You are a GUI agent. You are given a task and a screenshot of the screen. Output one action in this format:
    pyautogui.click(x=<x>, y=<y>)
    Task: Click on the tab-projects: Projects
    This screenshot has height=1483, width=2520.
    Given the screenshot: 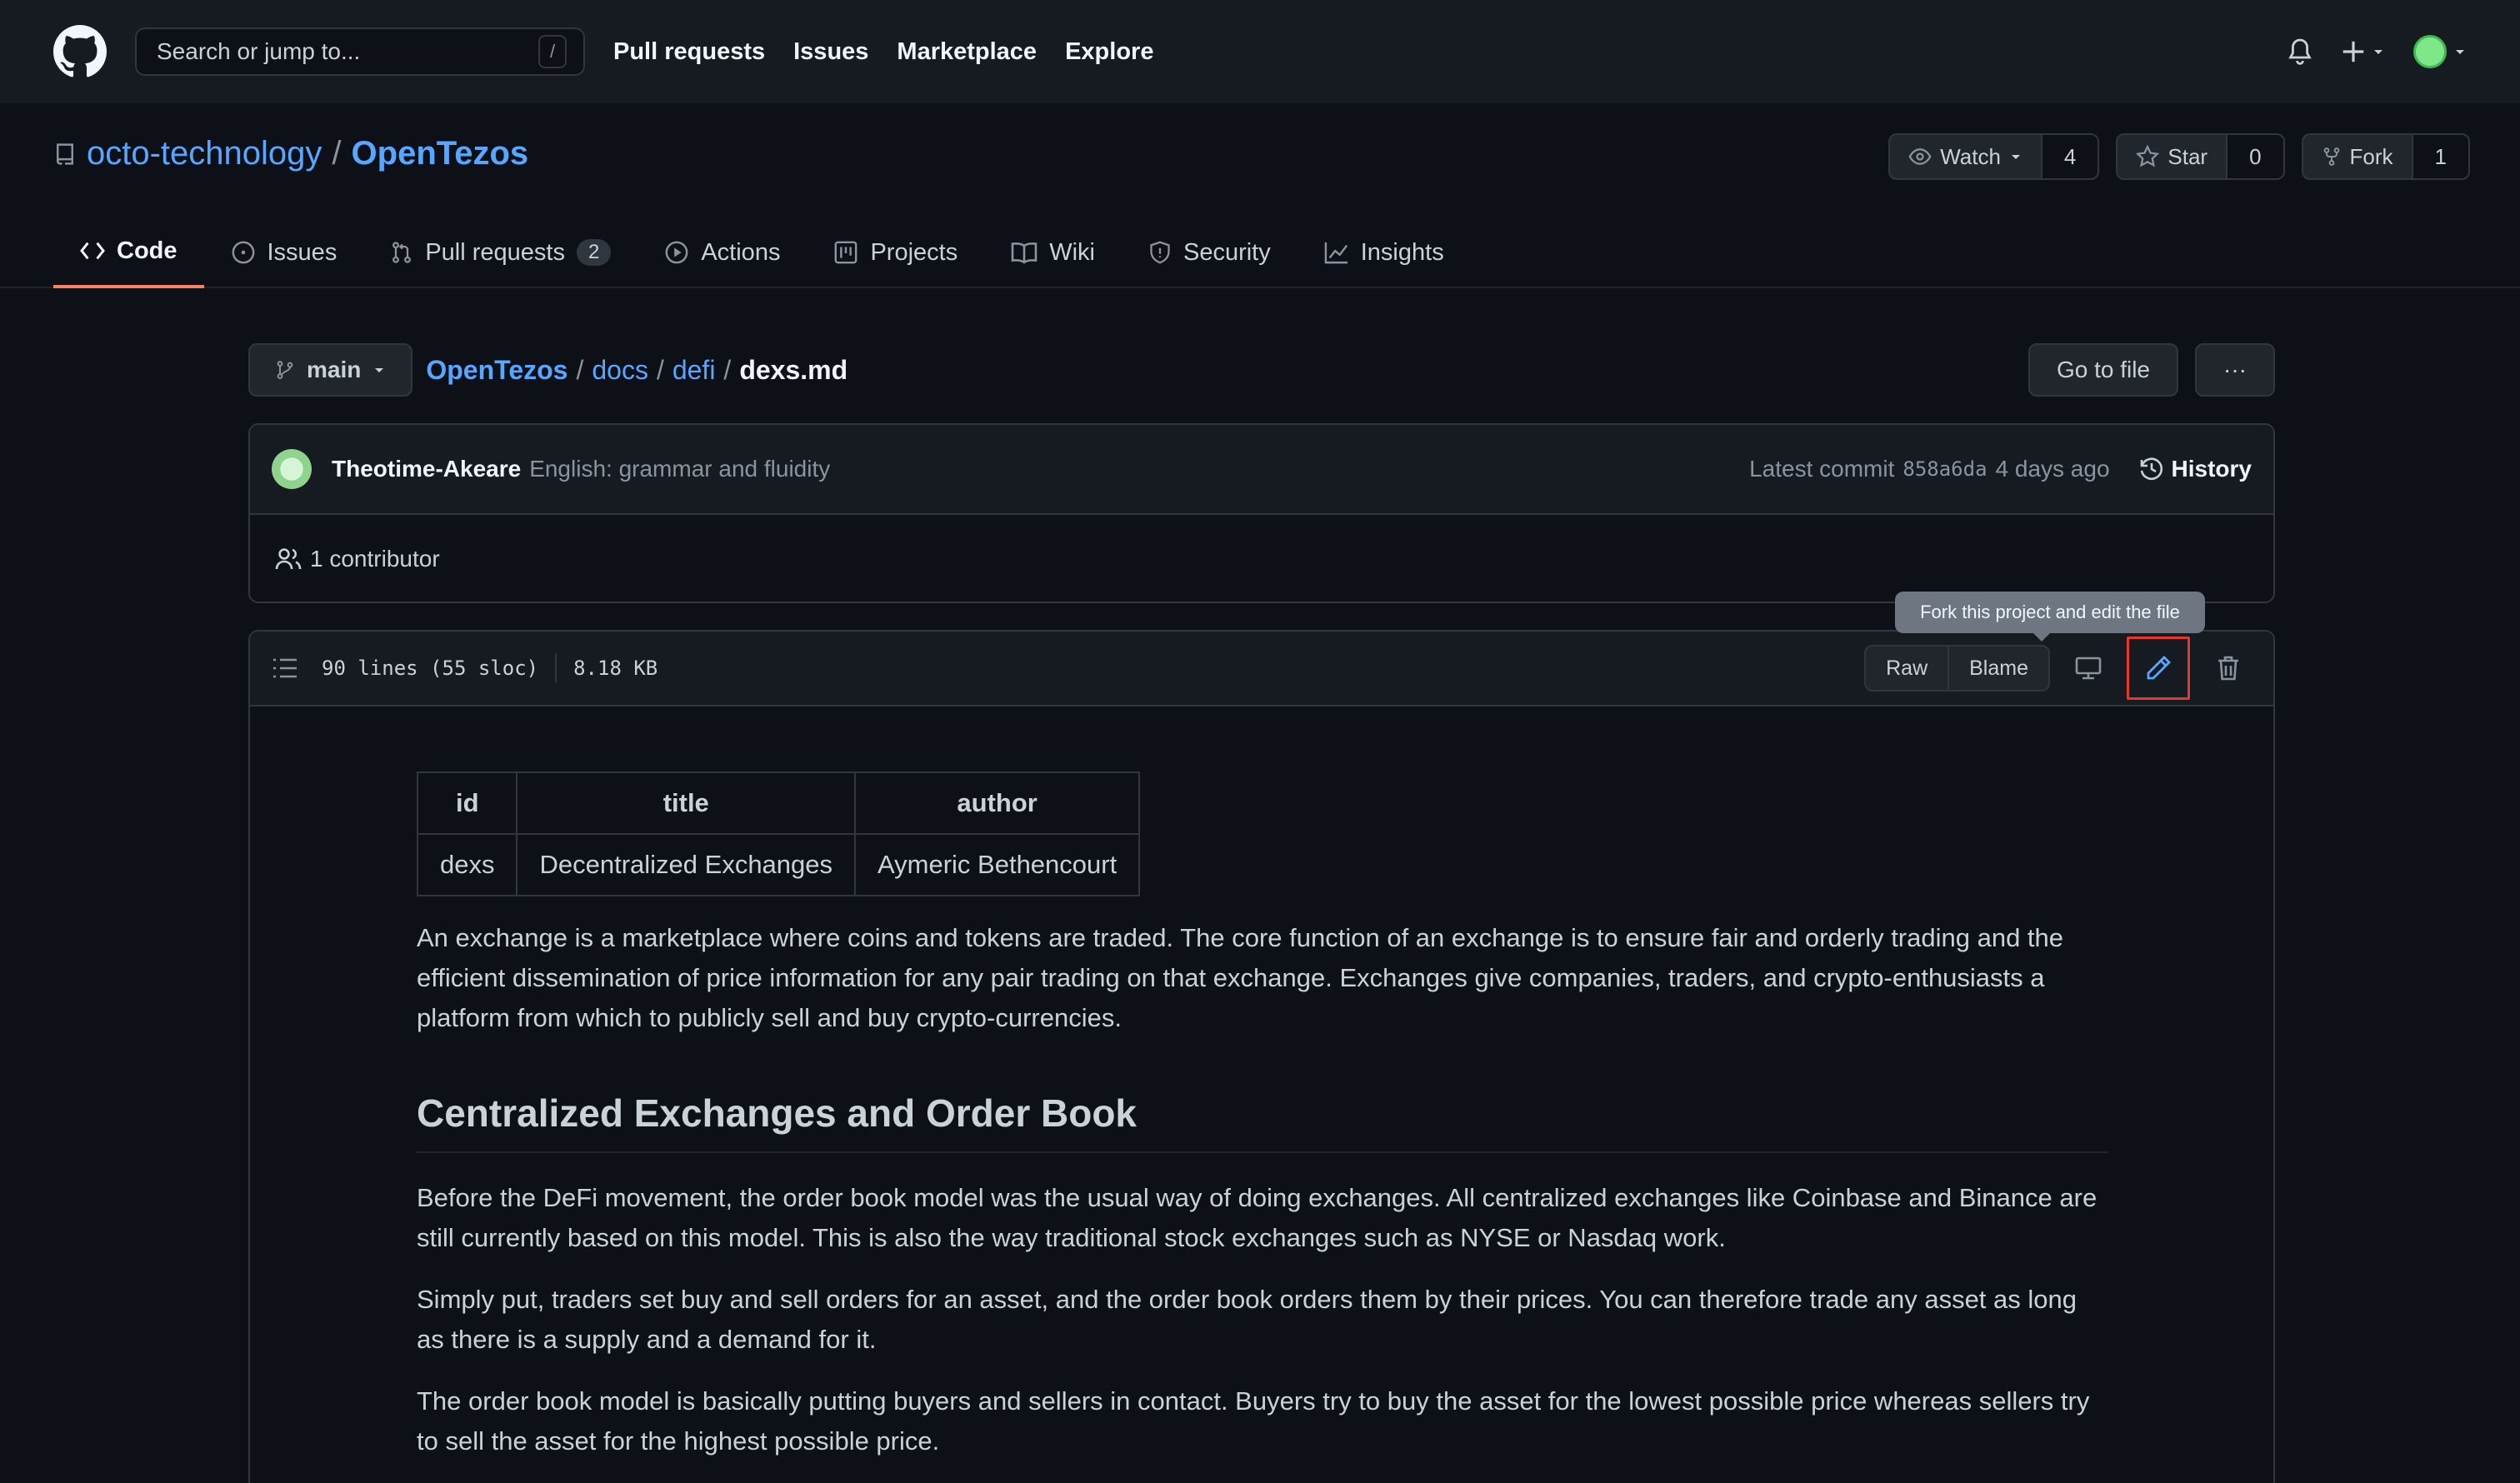 What is the action you would take?
    pyautogui.click(x=895, y=253)
    